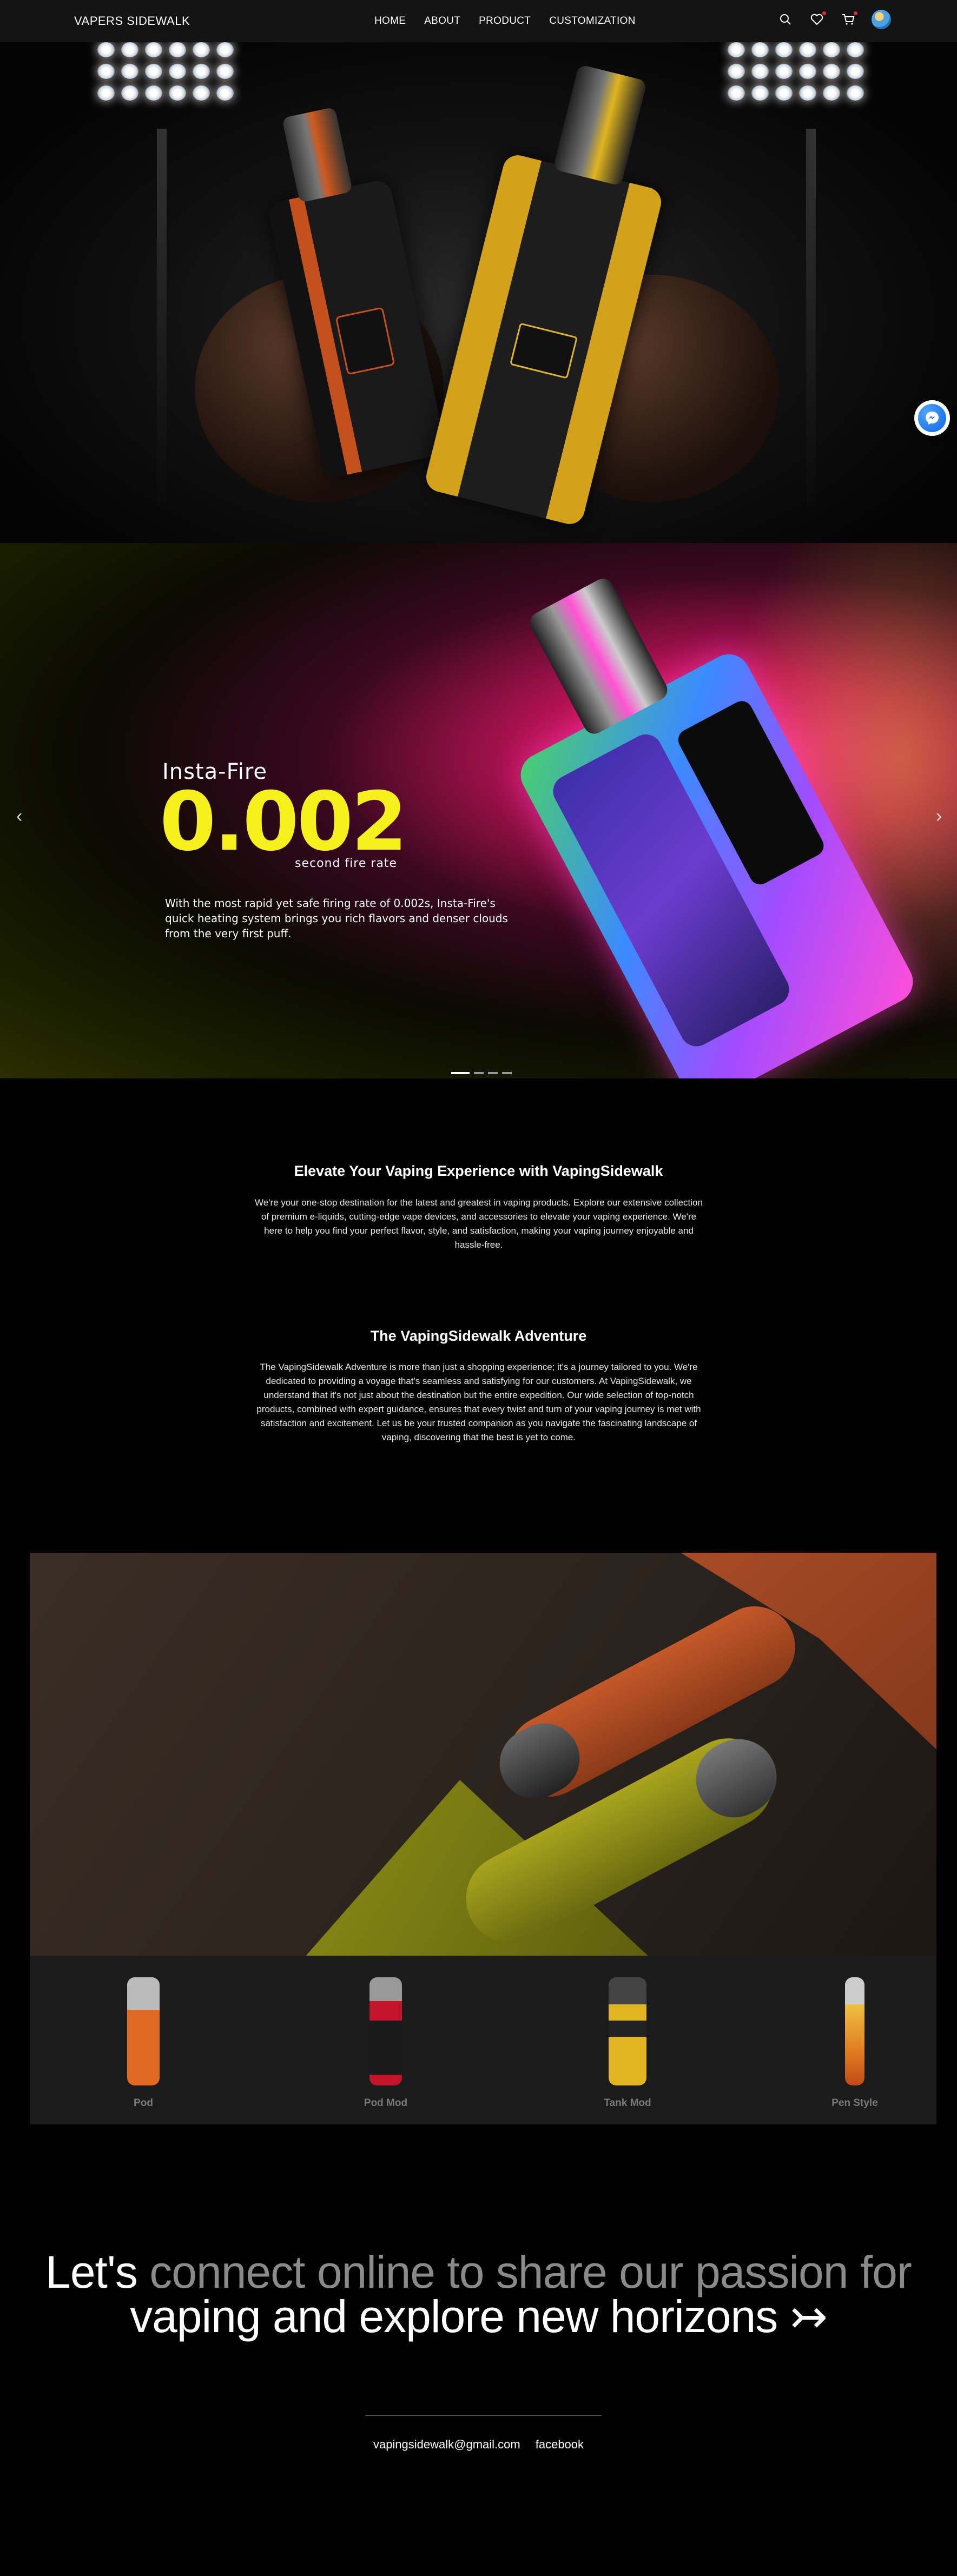  Describe the element at coordinates (132, 21) in the screenshot. I see `brand-logo: VAPERS SIDEWALK` at that location.